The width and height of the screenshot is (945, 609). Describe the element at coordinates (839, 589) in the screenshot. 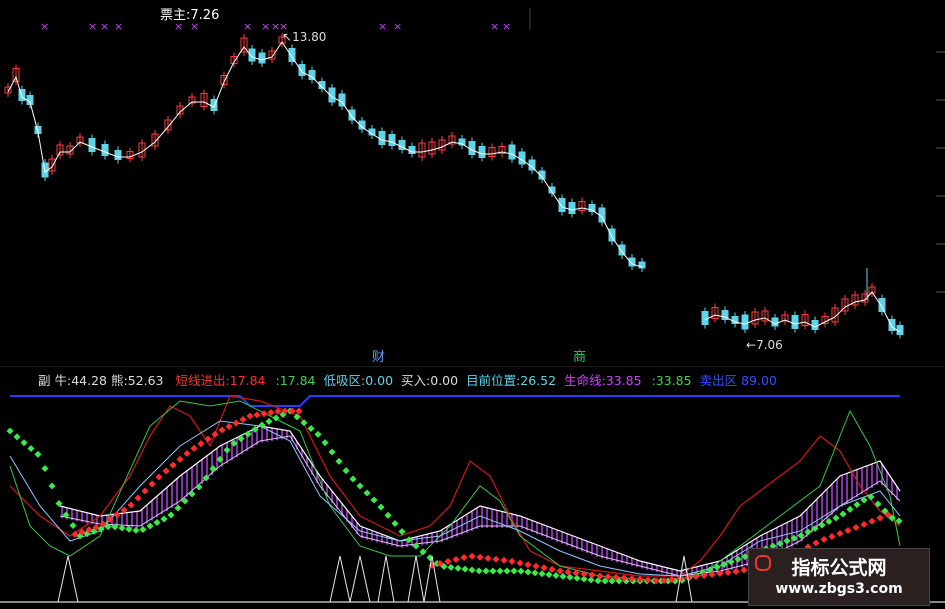

I see `watermark-url: www.zbgs3.com` at that location.